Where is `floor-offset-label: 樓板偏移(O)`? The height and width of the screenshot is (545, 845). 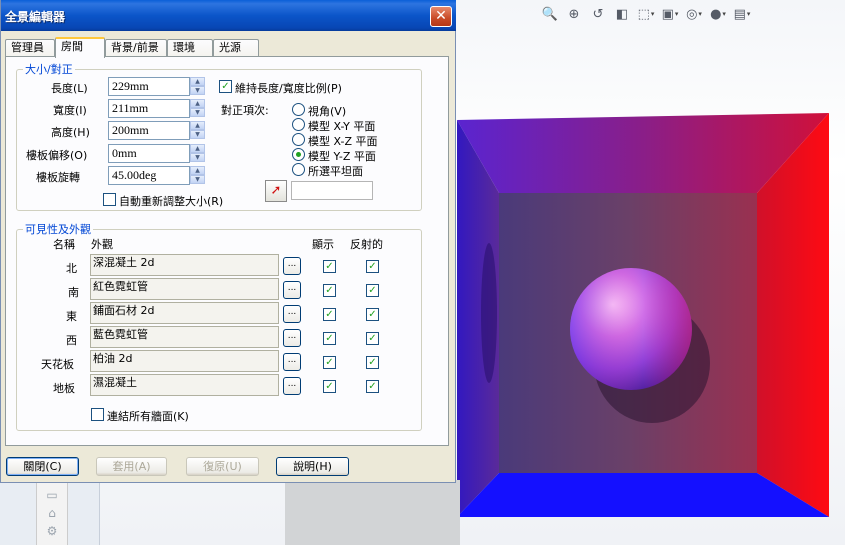 floor-offset-label: 樓板偏移(O) is located at coordinates (57, 155).